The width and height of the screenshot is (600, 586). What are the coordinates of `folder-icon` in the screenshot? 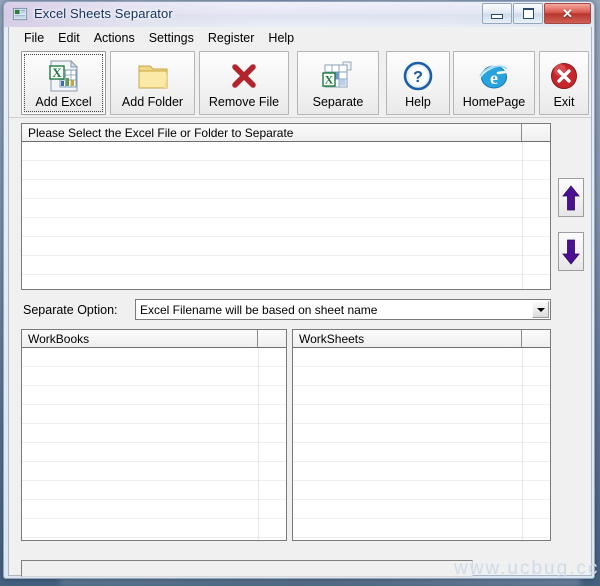 It's located at (152, 77).